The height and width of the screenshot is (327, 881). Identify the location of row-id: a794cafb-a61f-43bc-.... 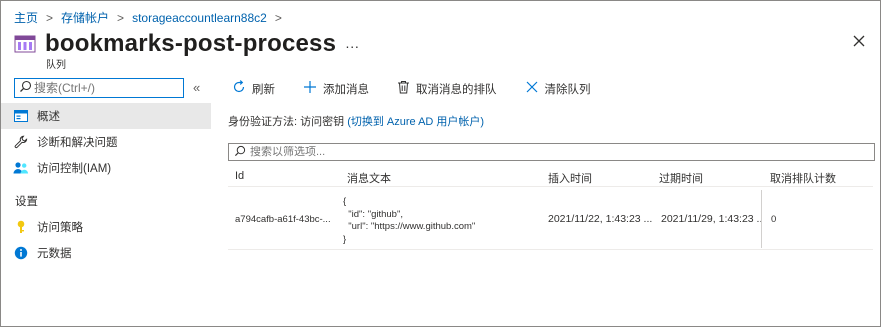
(283, 219).